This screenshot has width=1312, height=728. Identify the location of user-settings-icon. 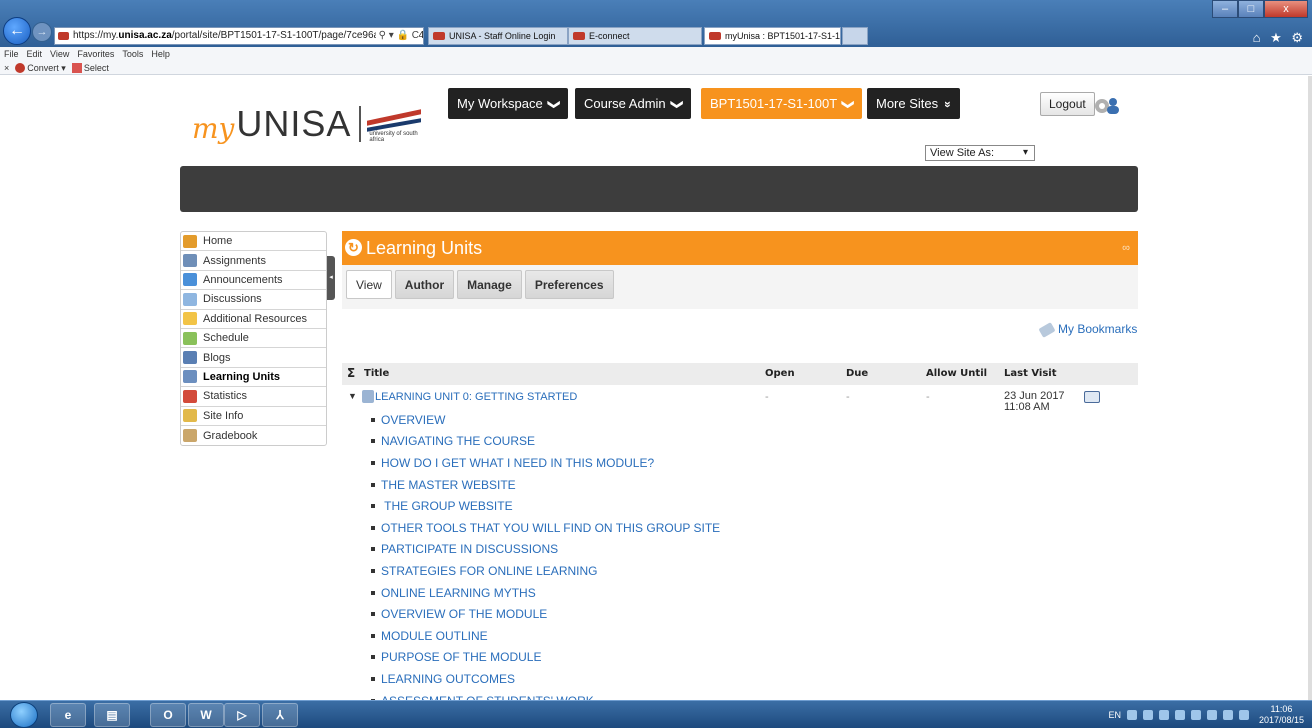
(1107, 105).